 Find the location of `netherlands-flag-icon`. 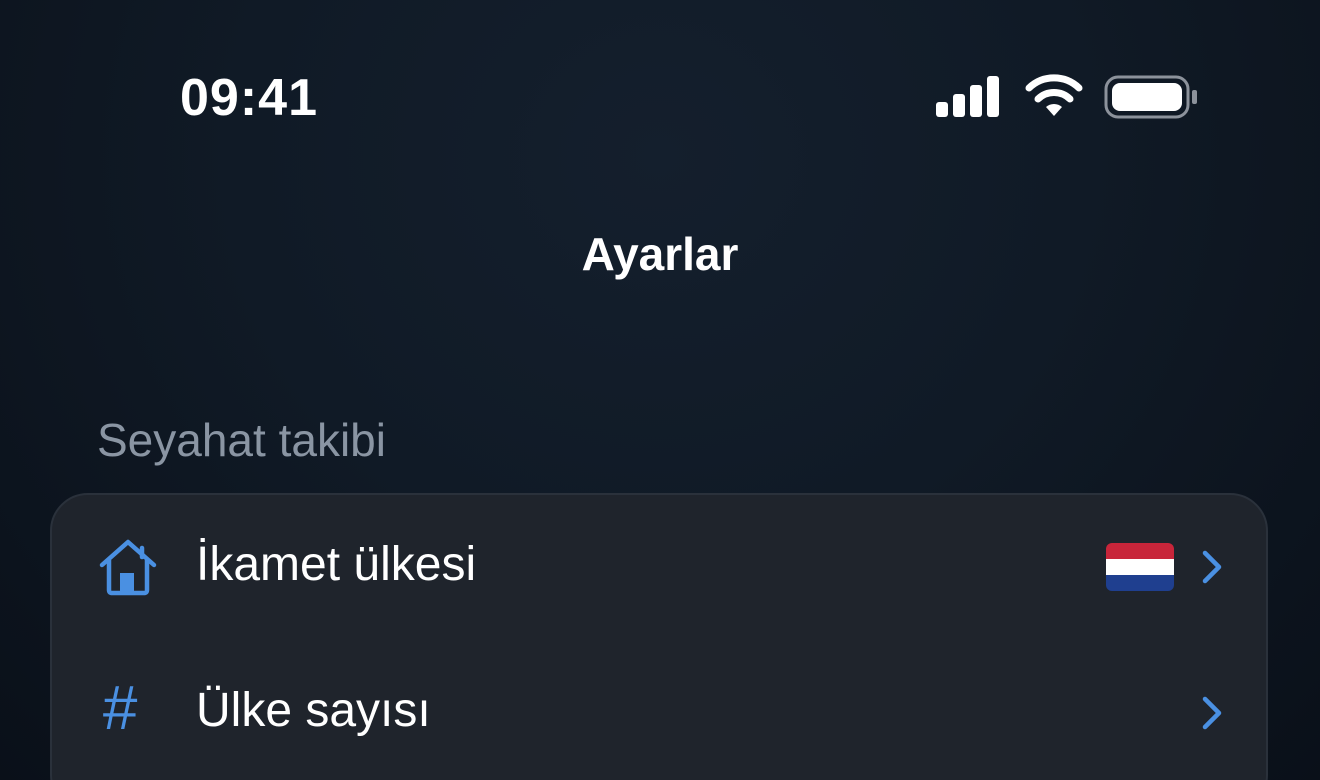

netherlands-flag-icon is located at coordinates (1140, 567).